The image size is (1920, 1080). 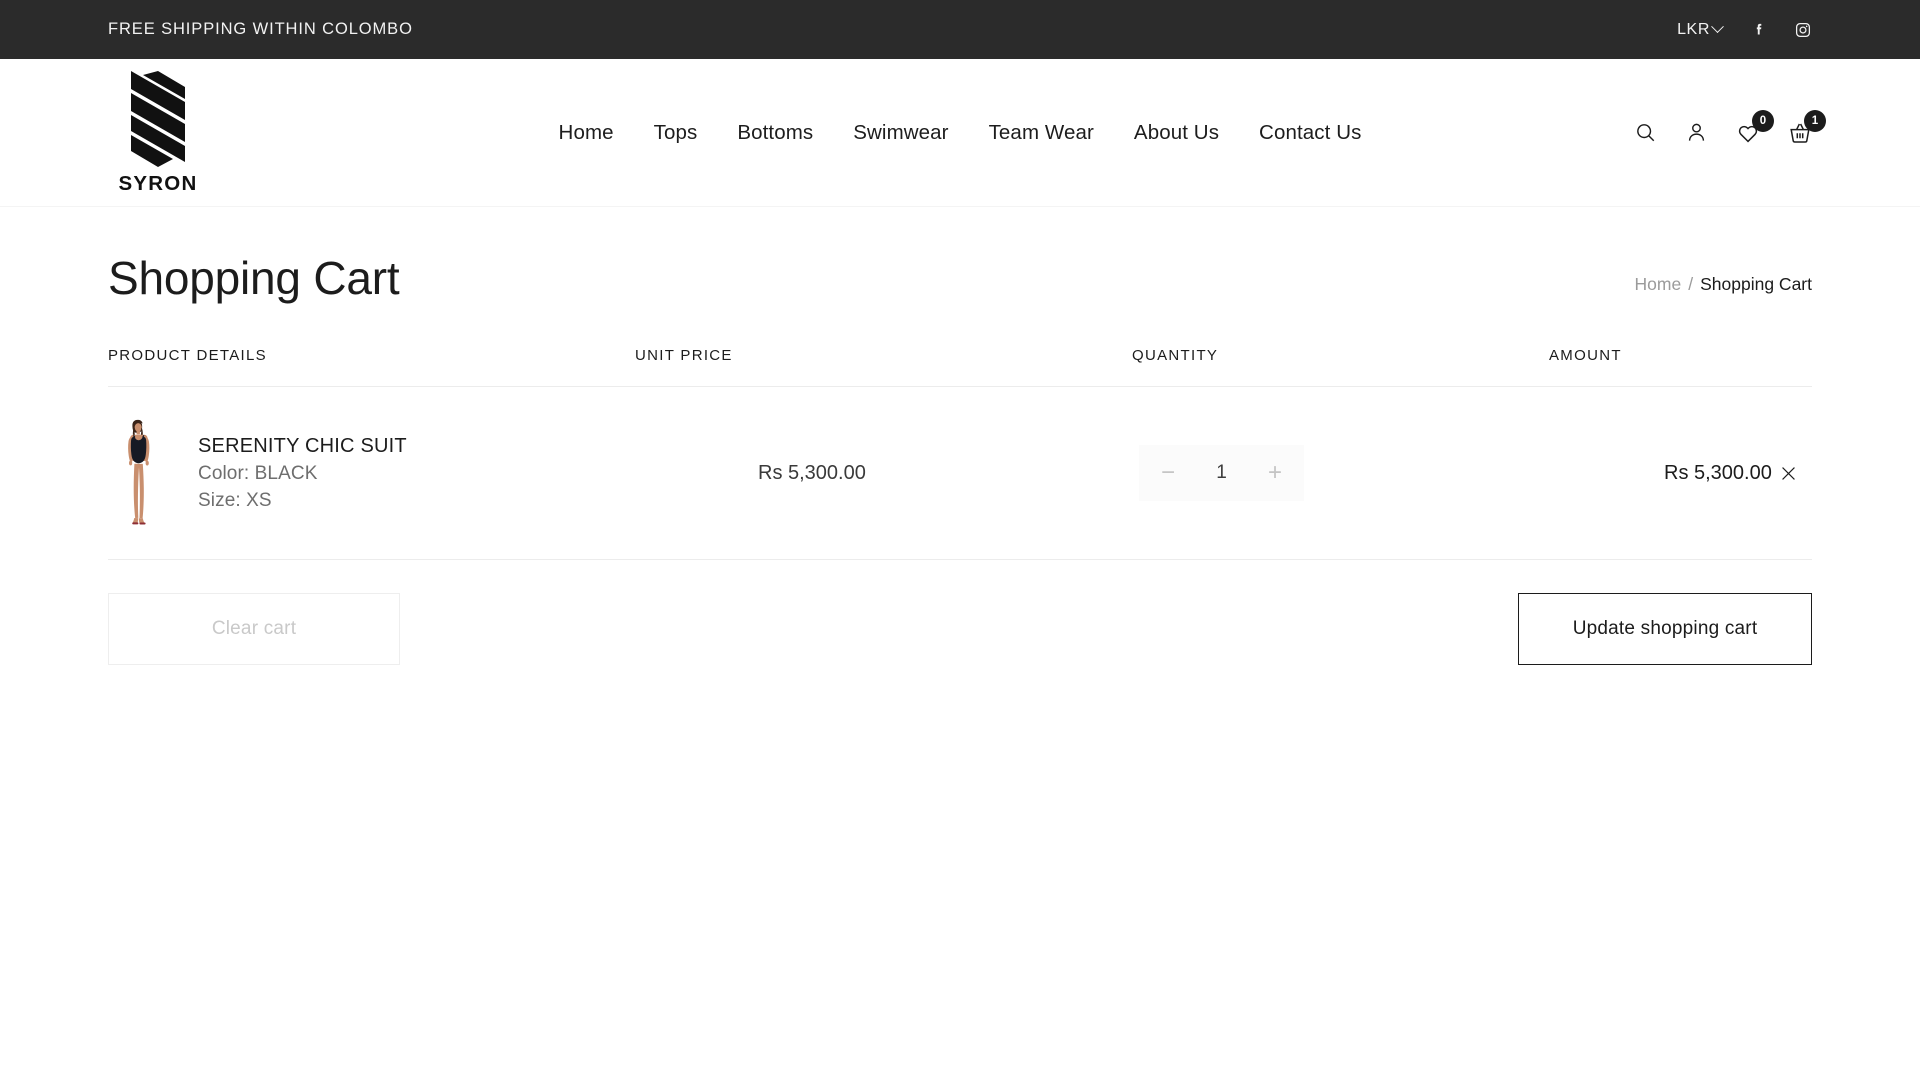 I want to click on product-color: Color: BLACK, so click(x=258, y=473).